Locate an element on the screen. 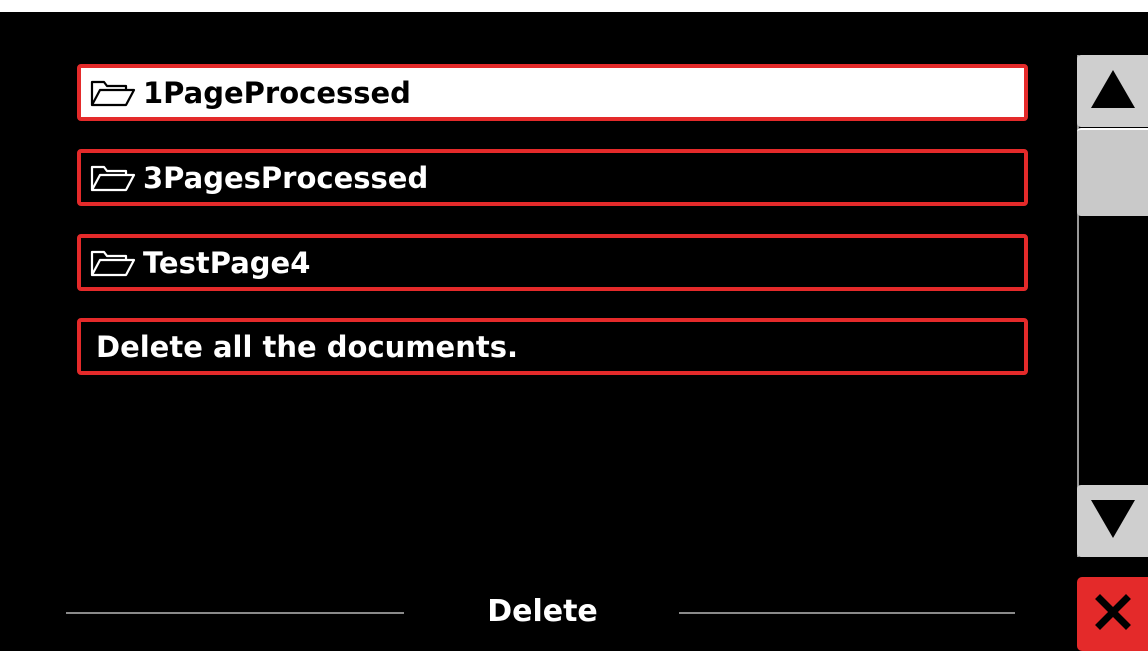 Image resolution: width=1148 pixels, height=651 pixels. list-item-1pageprocessed: 1PageProcessed is located at coordinates (552, 92).